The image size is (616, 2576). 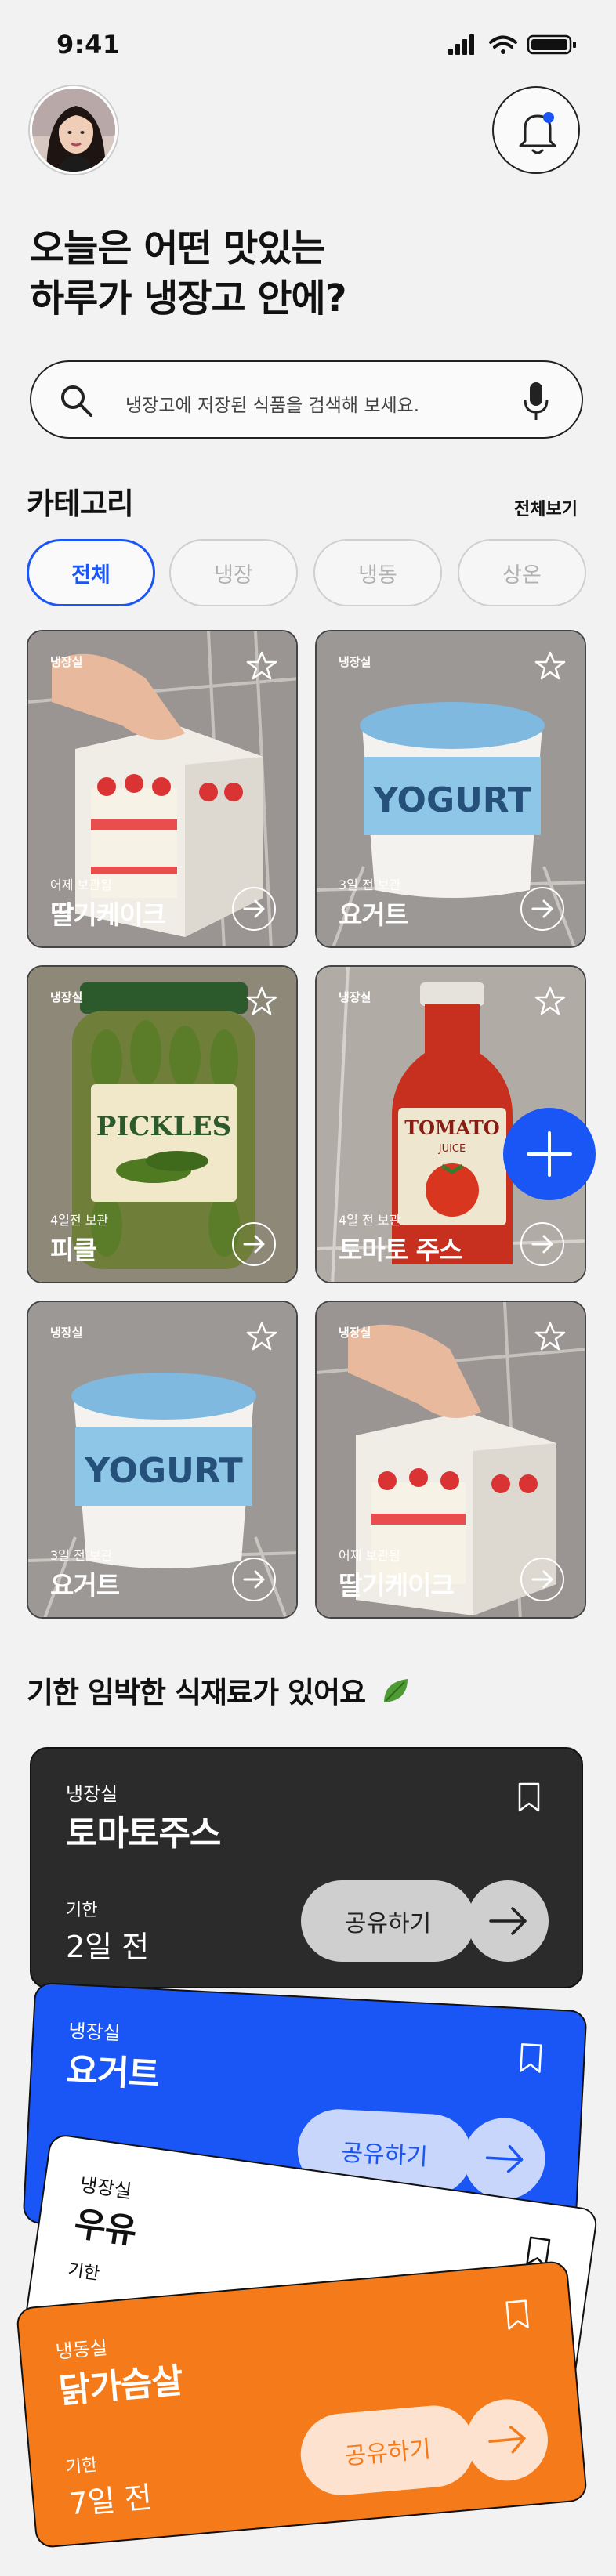 I want to click on expiring-food-name: 닭가슴살, so click(x=121, y=2386).